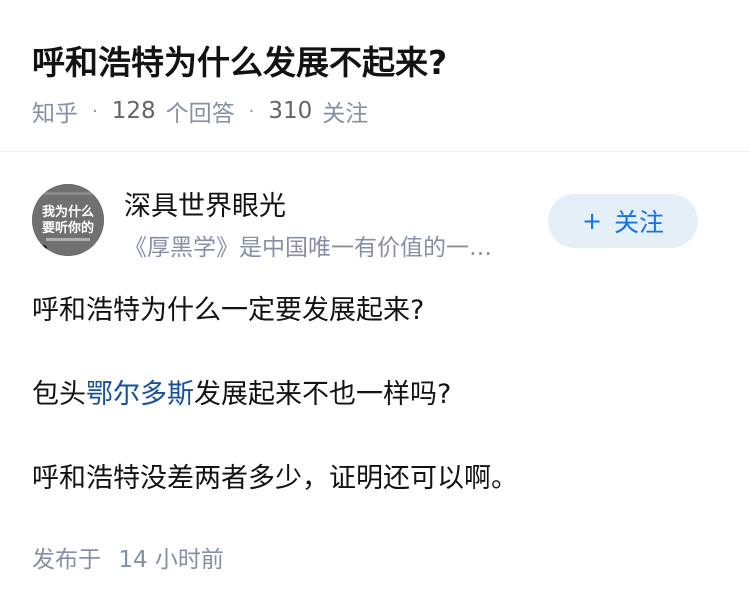 This screenshot has height=606, width=750. I want to click on body-text: 包头, so click(59, 394).